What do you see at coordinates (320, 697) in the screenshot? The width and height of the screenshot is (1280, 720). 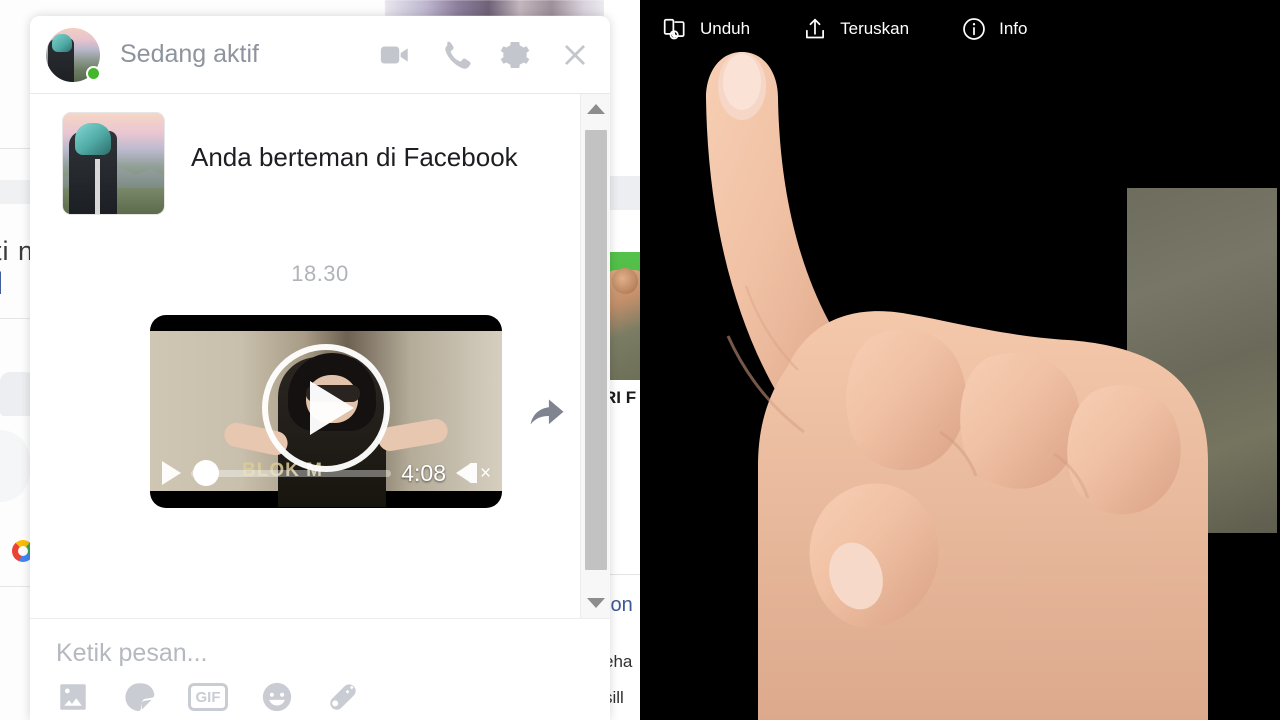 I see `composer-tools: GIF` at bounding box center [320, 697].